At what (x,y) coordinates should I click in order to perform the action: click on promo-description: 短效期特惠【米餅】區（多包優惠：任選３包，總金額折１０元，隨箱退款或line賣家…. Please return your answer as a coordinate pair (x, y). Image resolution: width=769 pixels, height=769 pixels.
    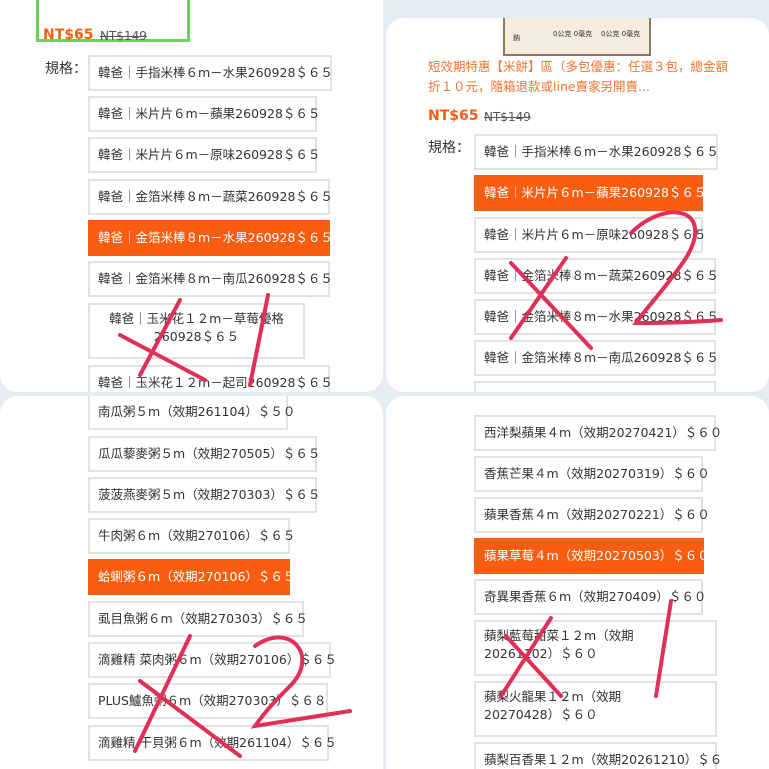
    Looking at the image, I should click on (578, 76).